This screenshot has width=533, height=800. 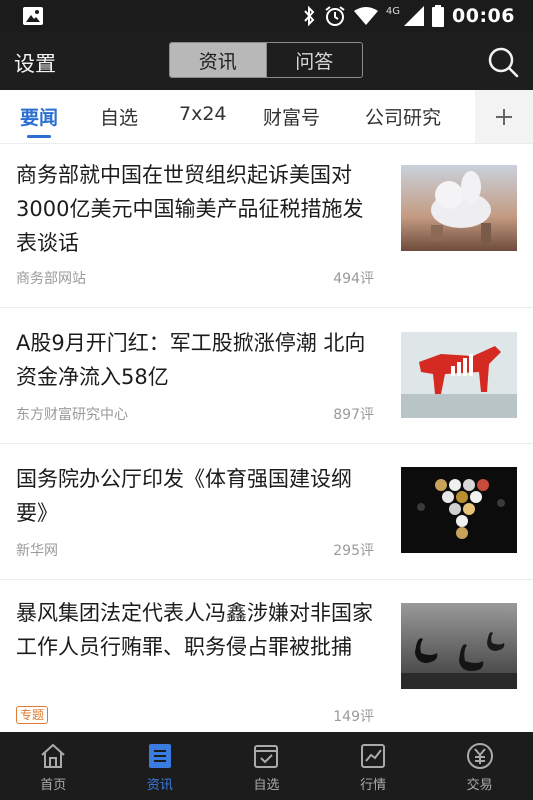 I want to click on nav-label: 交易, so click(x=479, y=785).